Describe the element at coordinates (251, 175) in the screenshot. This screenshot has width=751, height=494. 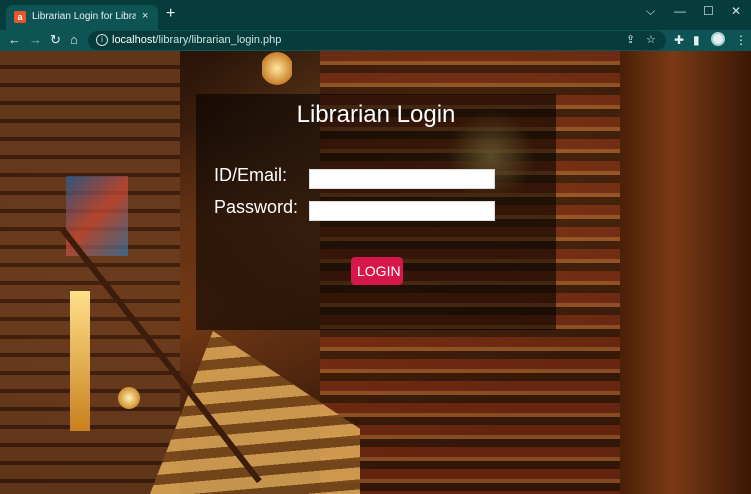
I see `id-email-label: ID/Email:` at that location.